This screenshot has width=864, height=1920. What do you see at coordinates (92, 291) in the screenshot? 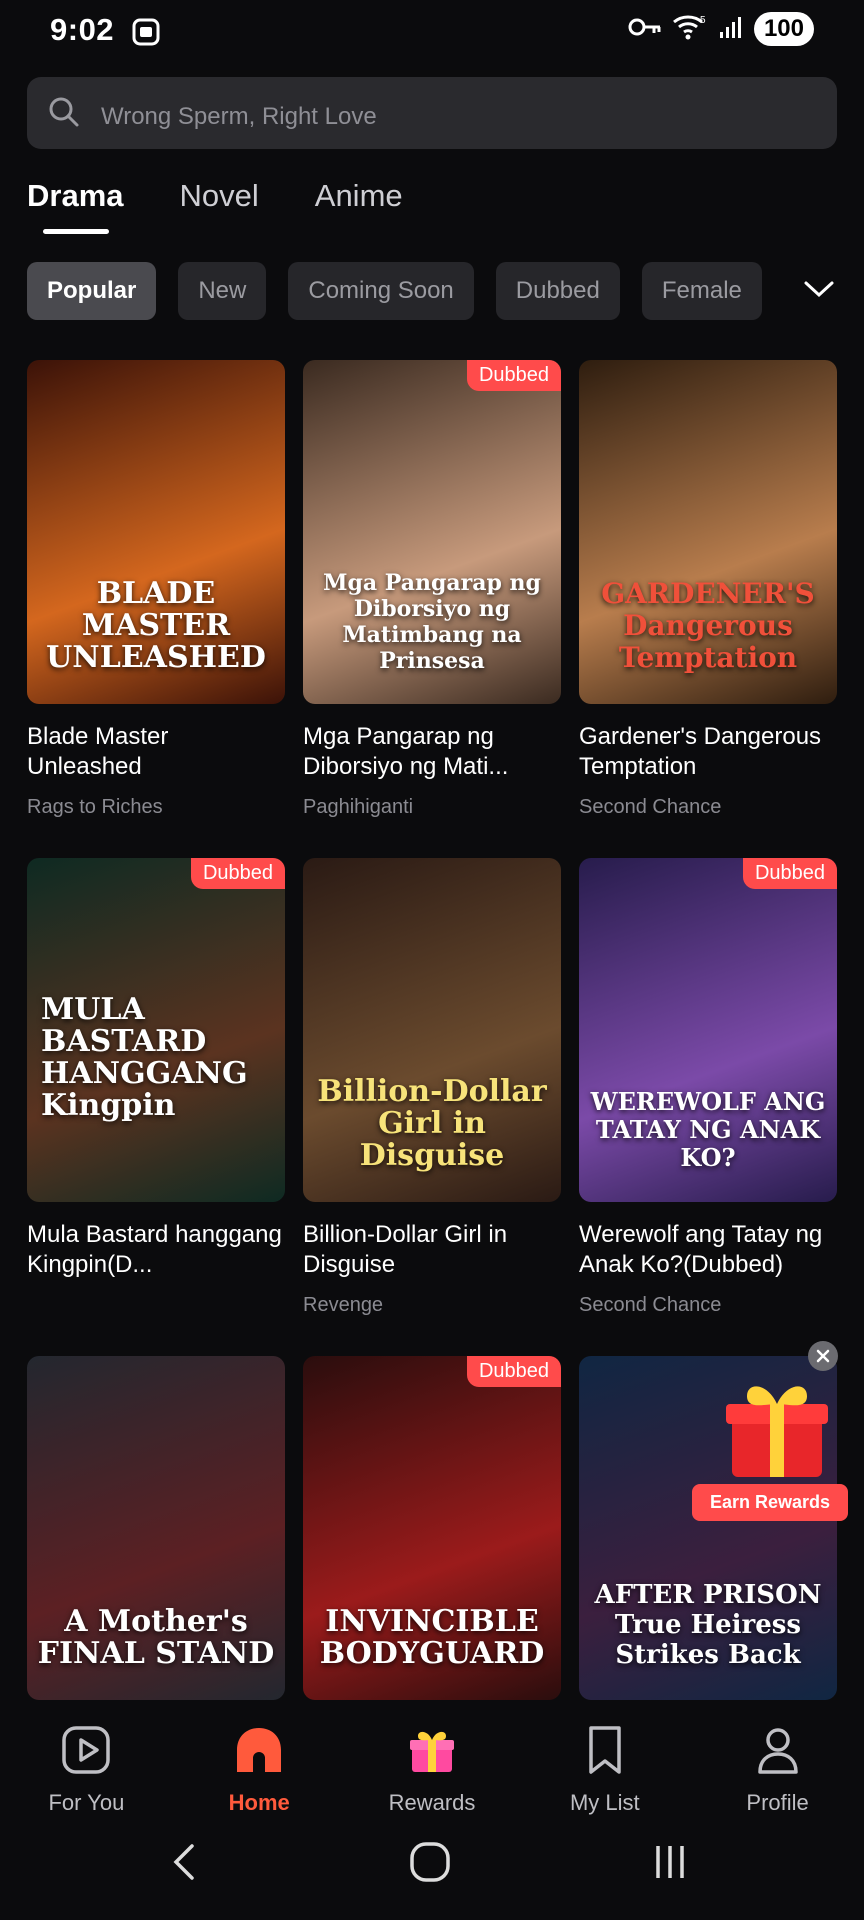
I see `filter-popular: Popular` at bounding box center [92, 291].